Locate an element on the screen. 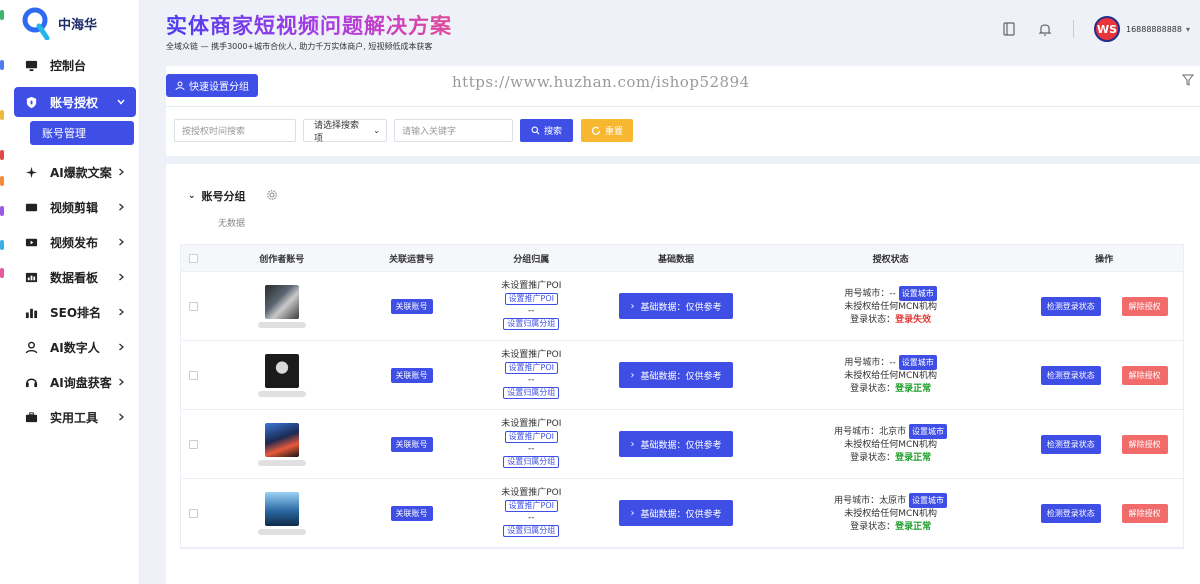 The width and height of the screenshot is (1200, 584). refresh-icon is located at coordinates (596, 130).